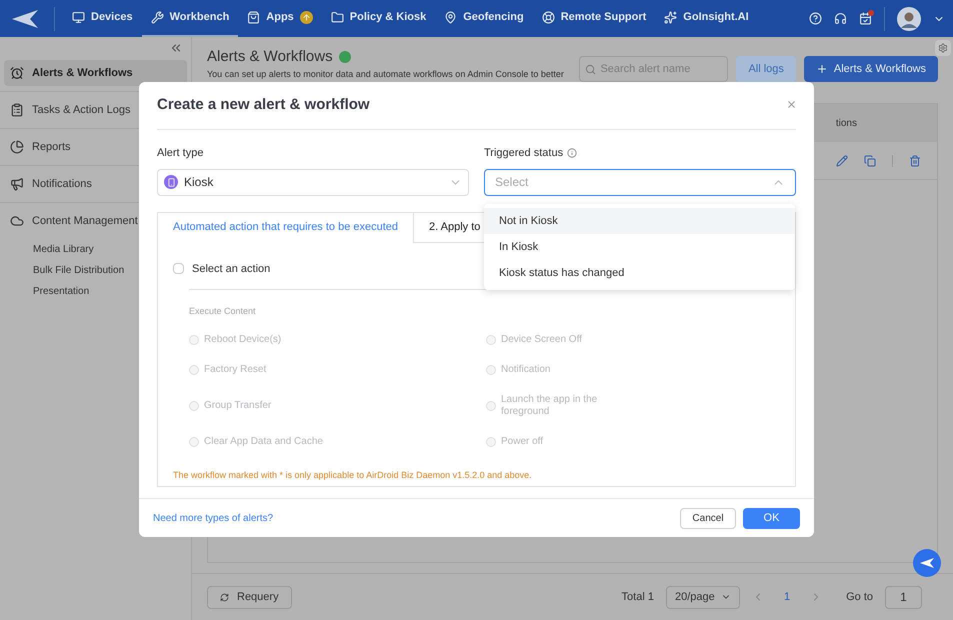  Describe the element at coordinates (95, 73) in the screenshot. I see `sidebar-item: Alerts & Workflows` at that location.